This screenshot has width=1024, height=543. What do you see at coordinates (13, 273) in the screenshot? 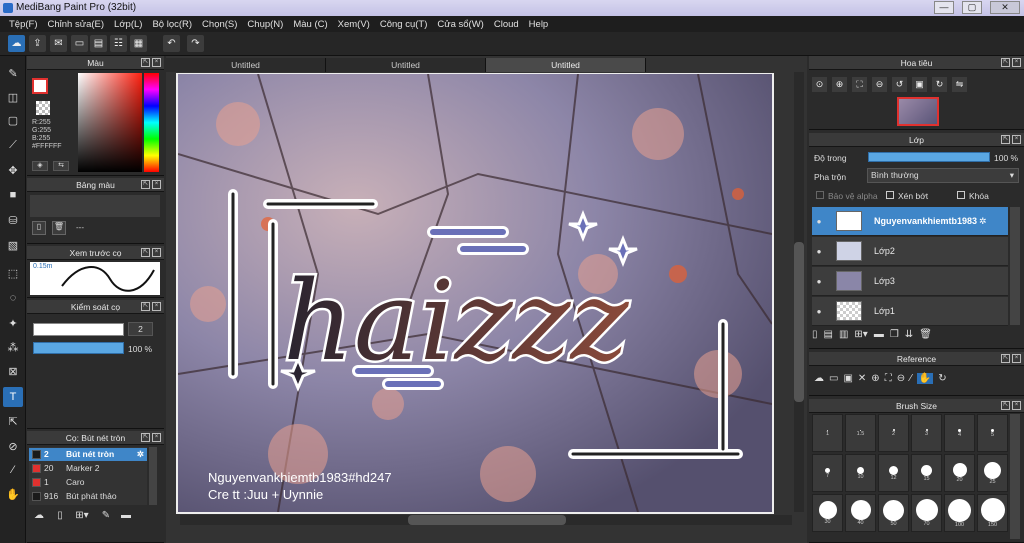
I see `select-tool-icon: ⬚` at bounding box center [13, 273].